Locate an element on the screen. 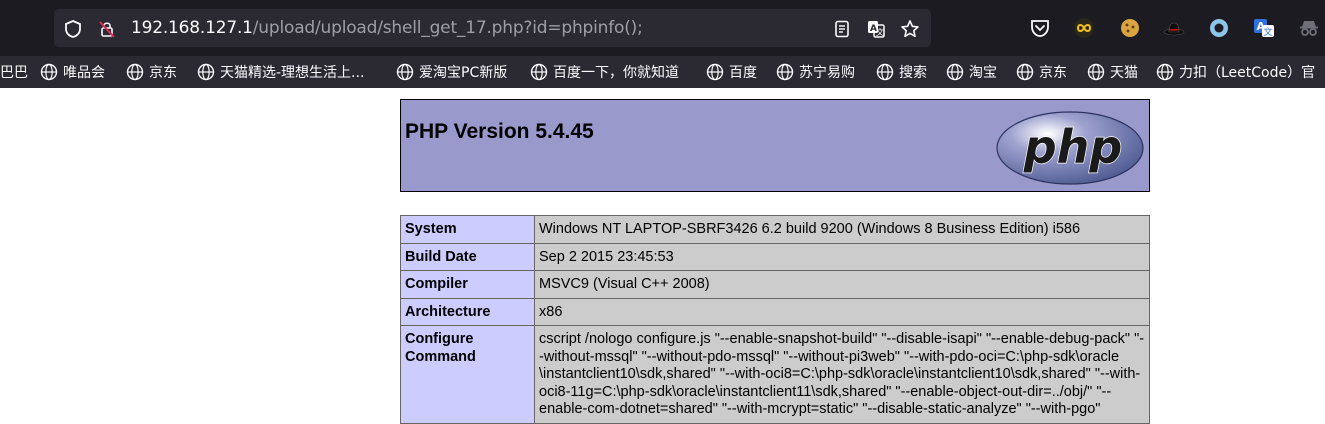 The height and width of the screenshot is (424, 1325). row-value: x86 is located at coordinates (842, 311).